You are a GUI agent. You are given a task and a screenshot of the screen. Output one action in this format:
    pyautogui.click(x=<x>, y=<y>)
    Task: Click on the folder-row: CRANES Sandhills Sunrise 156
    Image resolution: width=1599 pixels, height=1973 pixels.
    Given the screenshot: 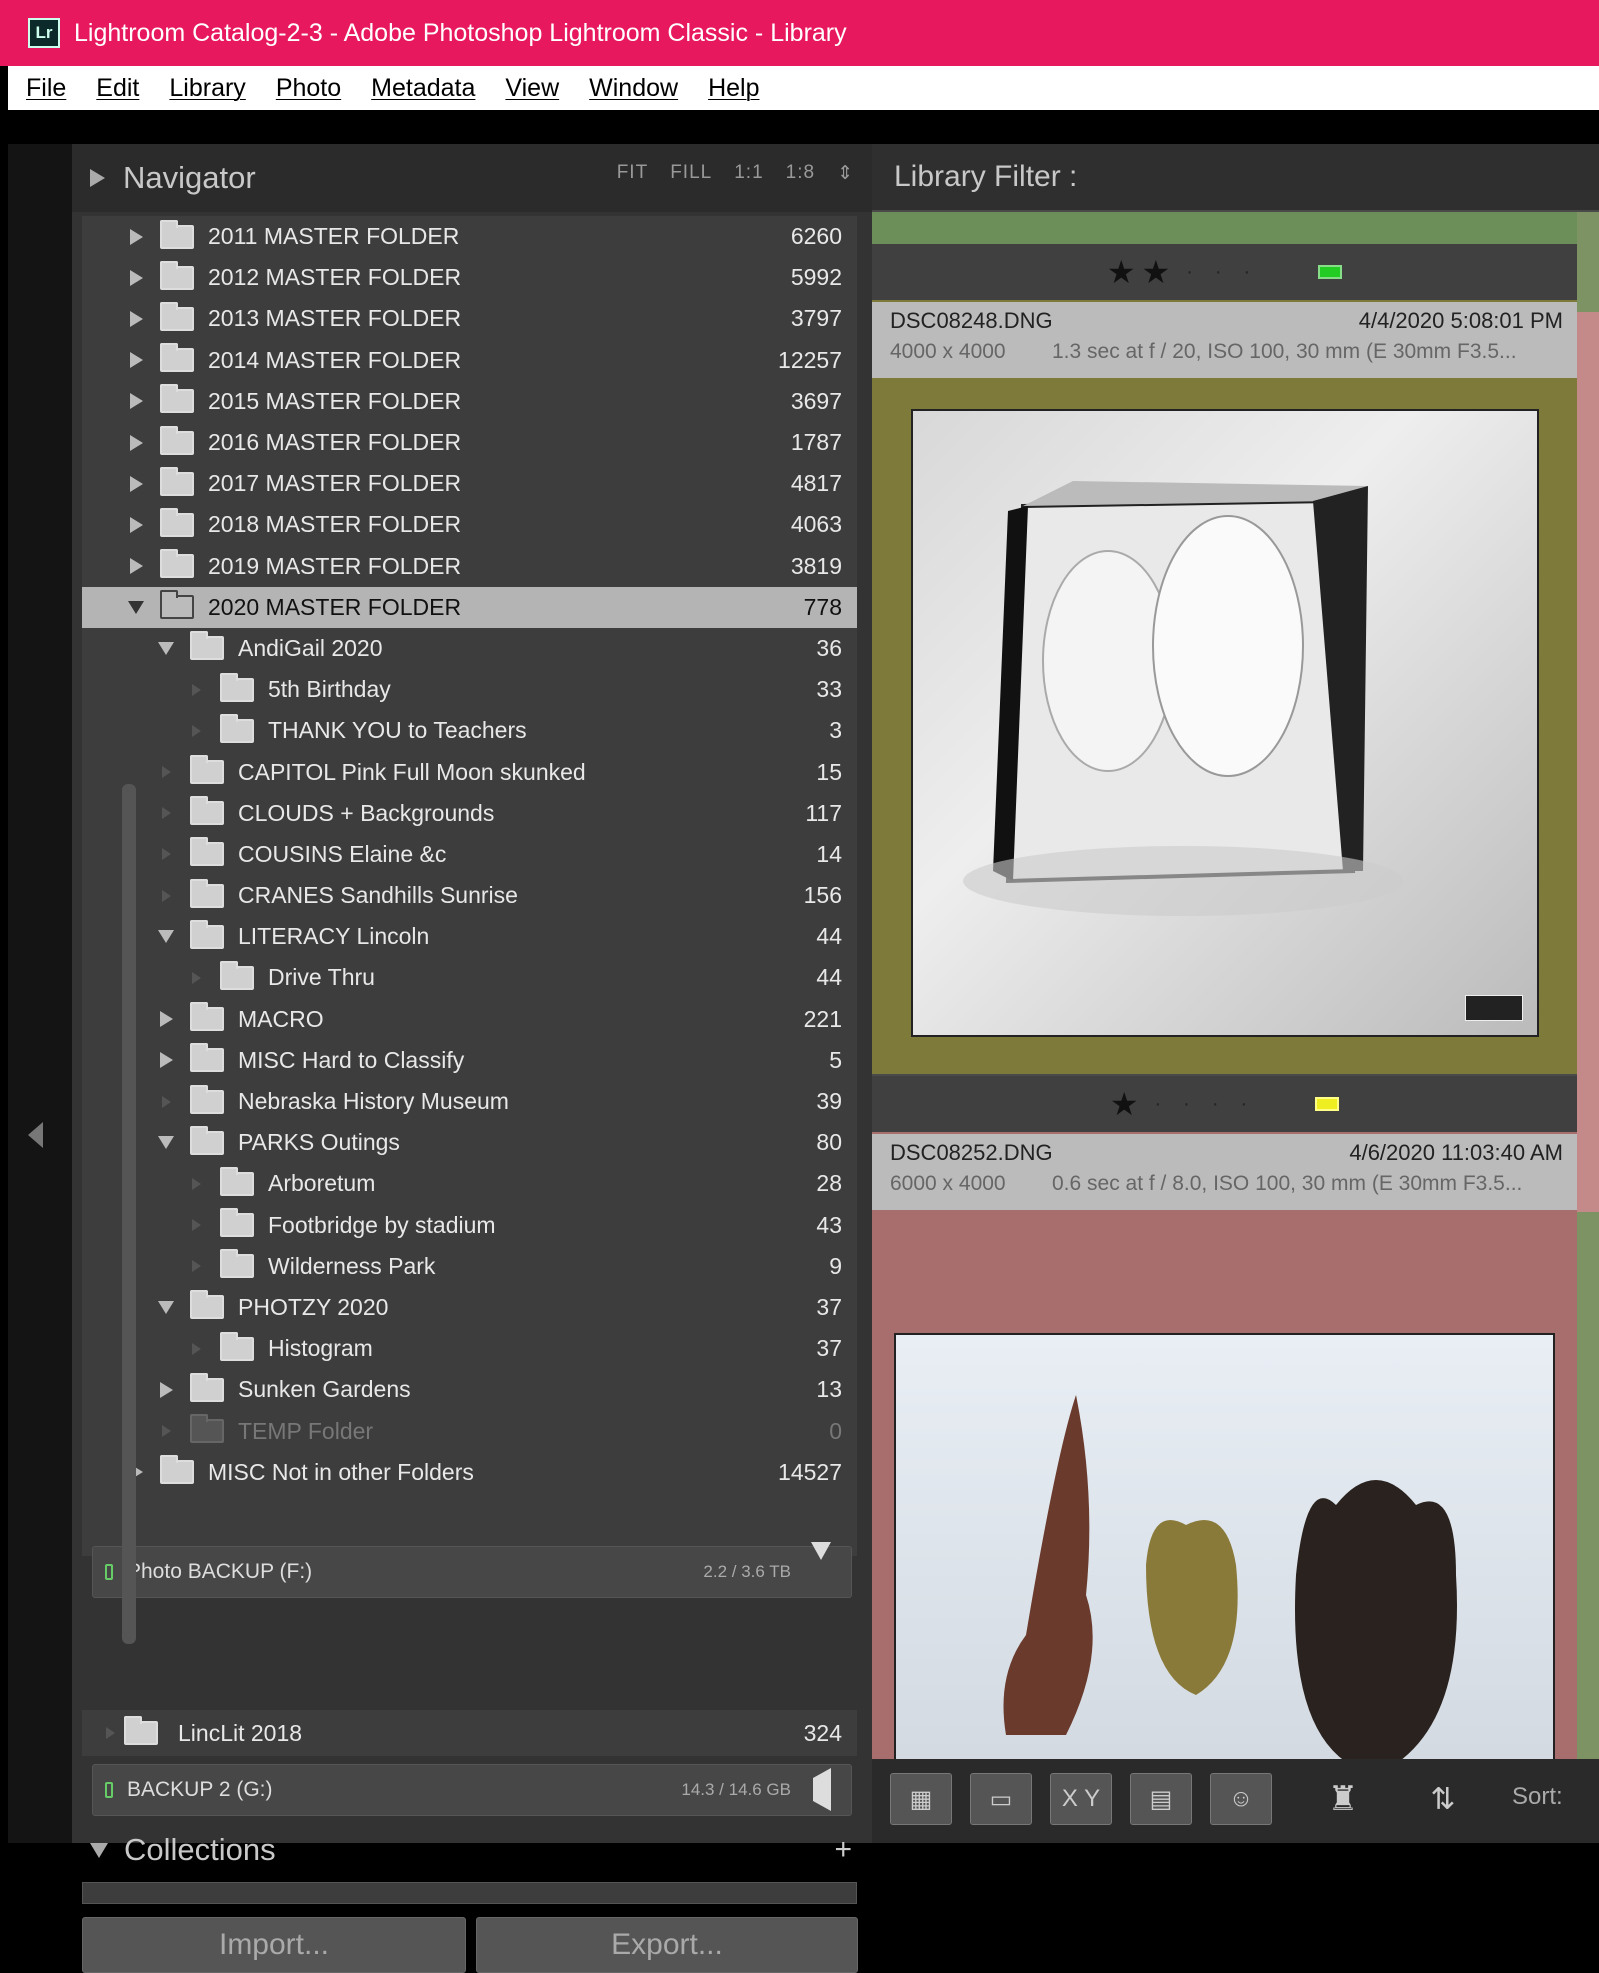 What is the action you would take?
    pyautogui.click(x=469, y=895)
    